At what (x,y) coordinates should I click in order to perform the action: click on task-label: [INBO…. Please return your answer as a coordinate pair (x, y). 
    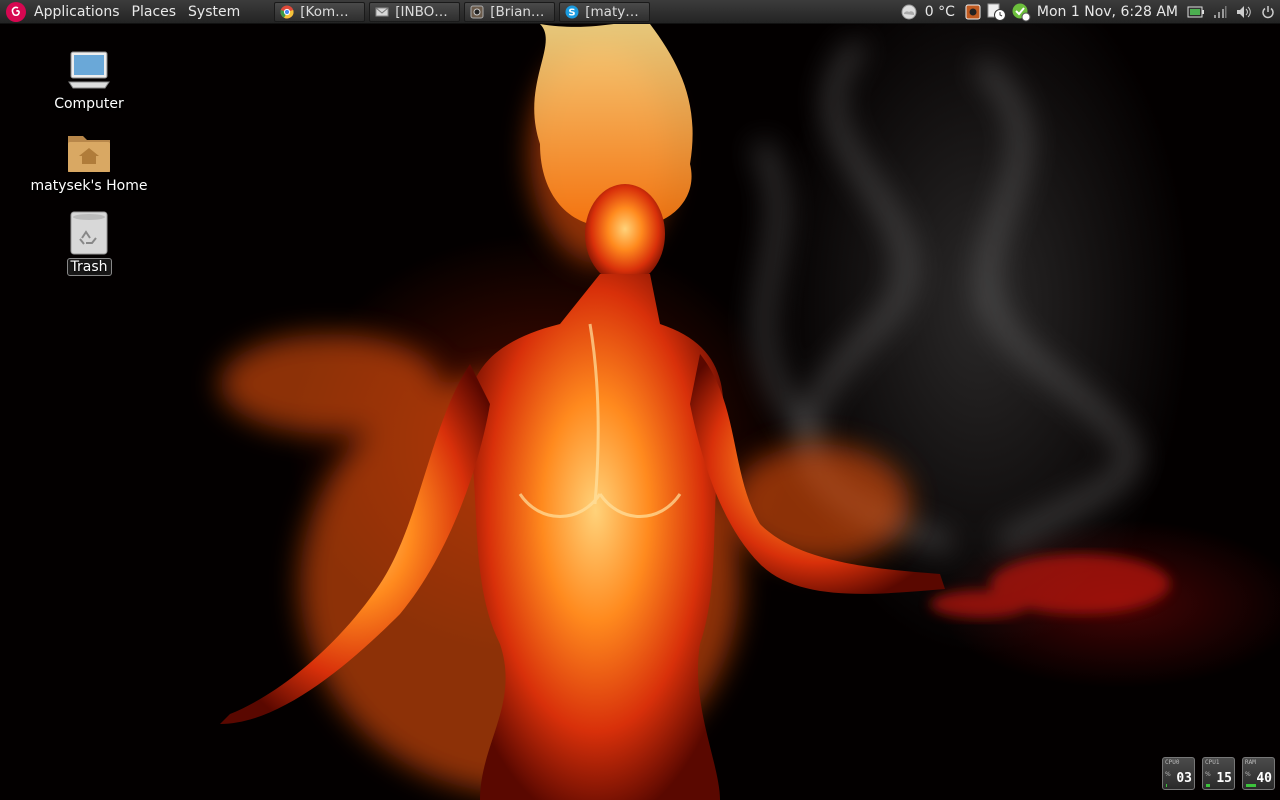
    Looking at the image, I should click on (421, 11).